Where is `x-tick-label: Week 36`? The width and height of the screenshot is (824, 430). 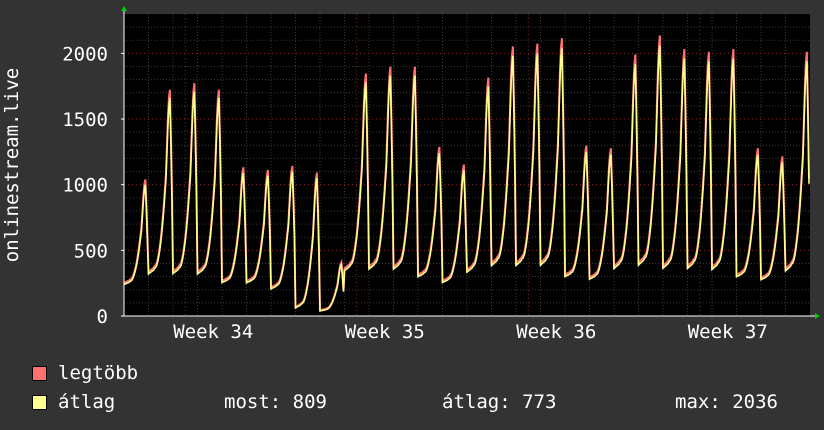
x-tick-label: Week 36 is located at coordinates (556, 332).